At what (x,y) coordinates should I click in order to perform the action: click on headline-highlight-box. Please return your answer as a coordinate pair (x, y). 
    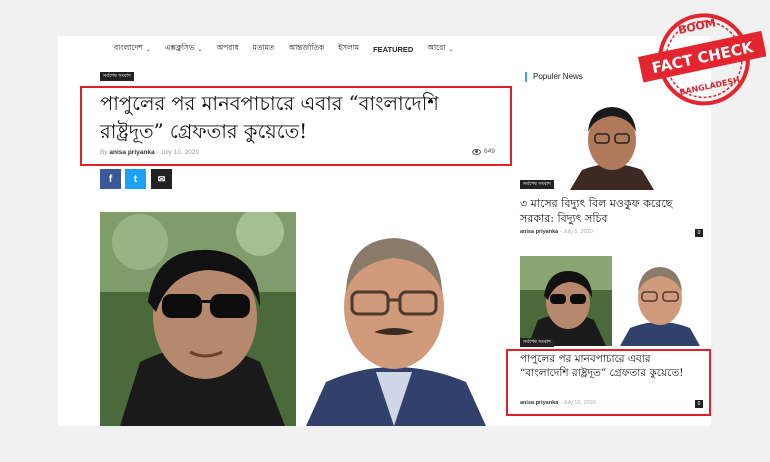
    Looking at the image, I should click on (296, 126).